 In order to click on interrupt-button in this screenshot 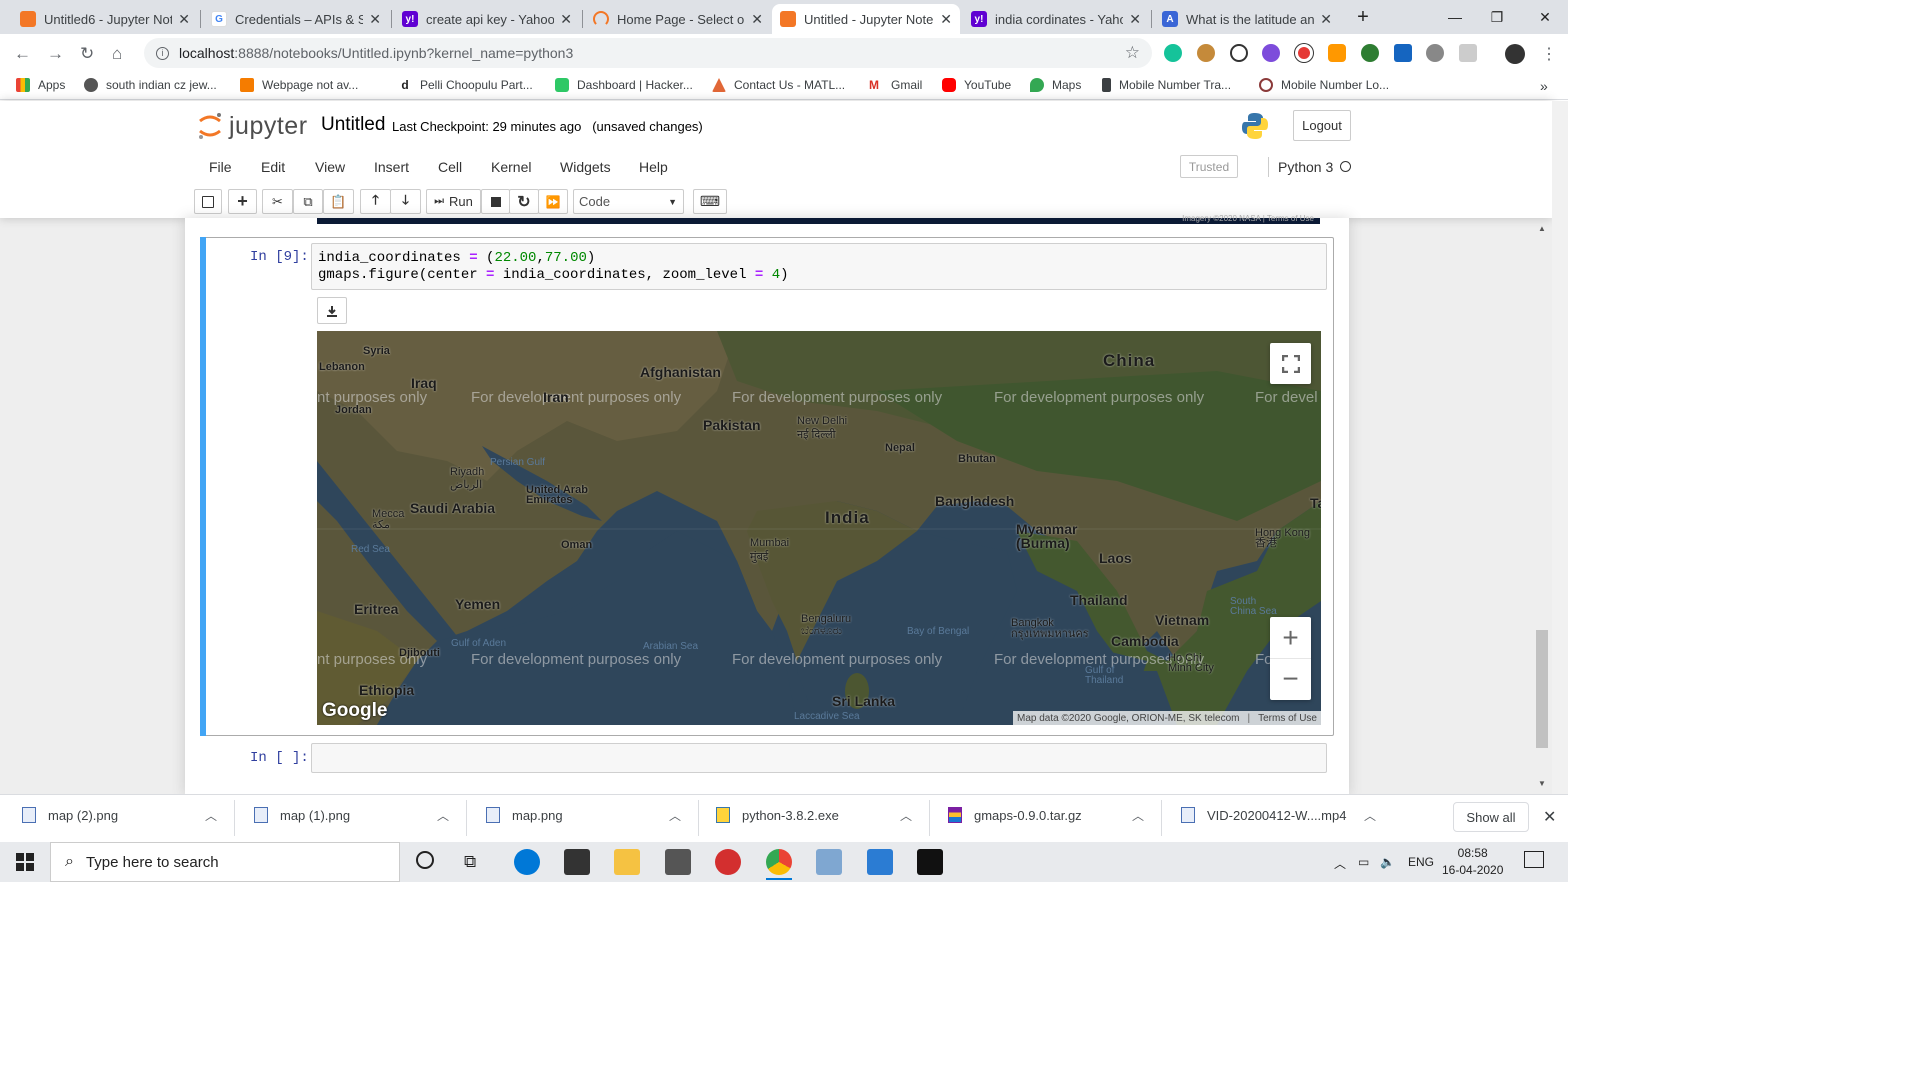, I will do `click(495, 201)`.